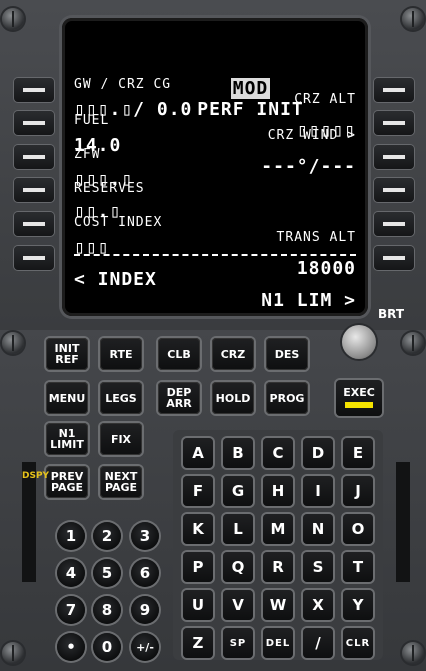 The image size is (426, 671). What do you see at coordinates (67, 439) in the screenshot?
I see `n1-limit-key: N1 LIMIT` at bounding box center [67, 439].